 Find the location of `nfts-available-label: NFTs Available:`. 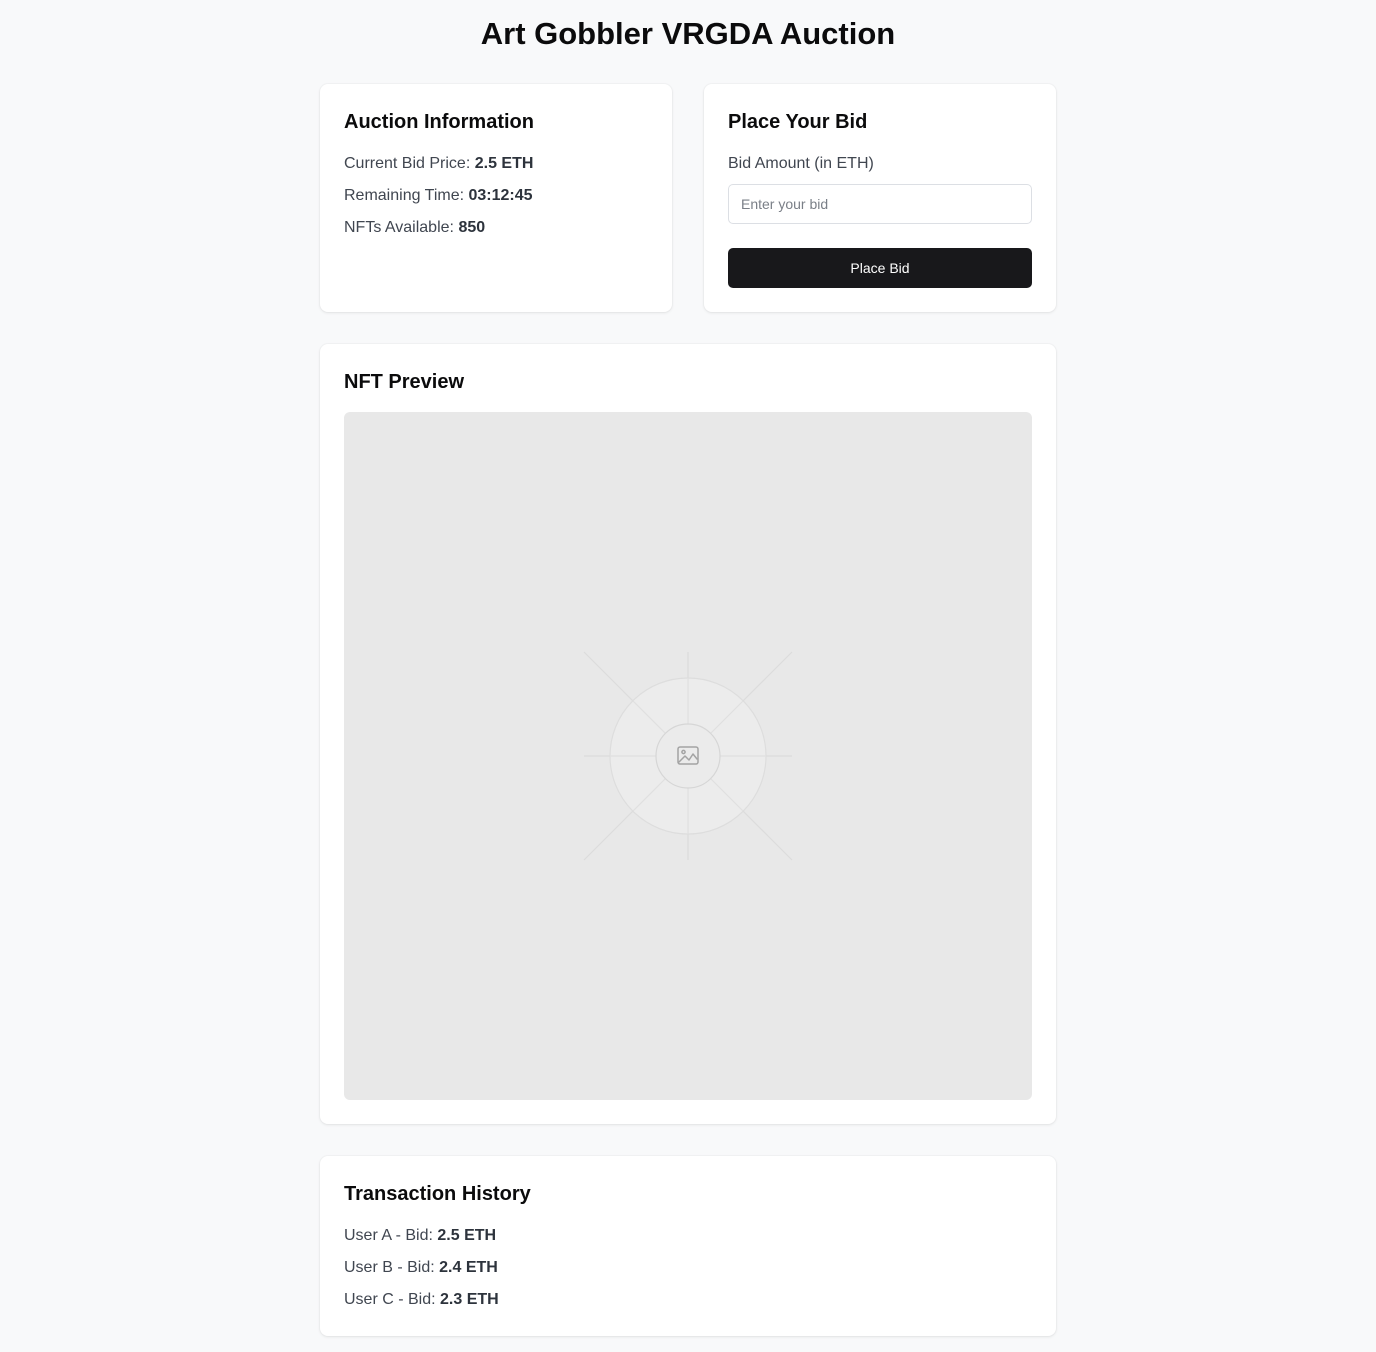

nfts-available-label: NFTs Available: is located at coordinates (399, 227).